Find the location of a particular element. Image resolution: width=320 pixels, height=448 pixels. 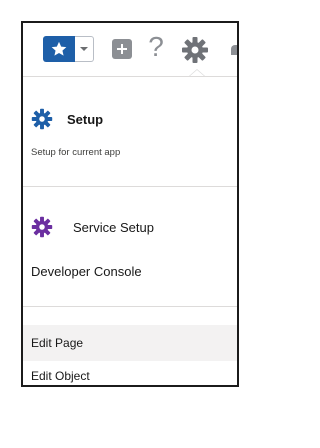

favorites-button-group is located at coordinates (69, 49).